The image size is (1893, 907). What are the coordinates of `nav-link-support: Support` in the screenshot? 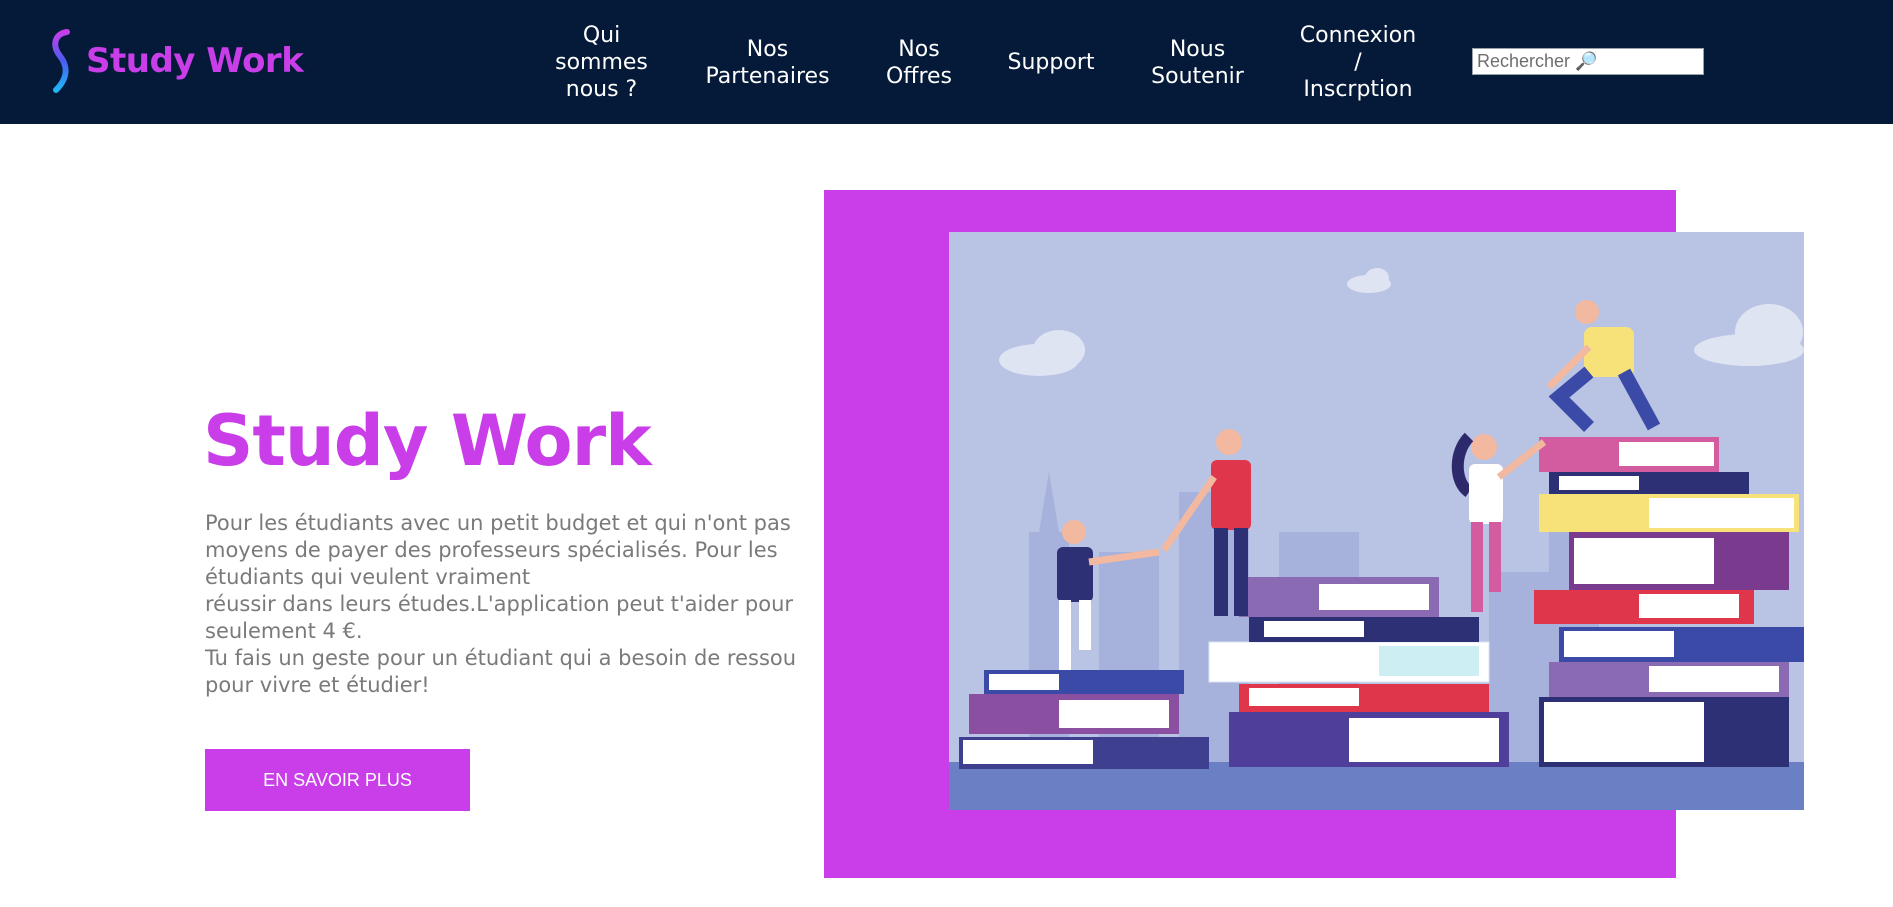 It's located at (1051, 62).